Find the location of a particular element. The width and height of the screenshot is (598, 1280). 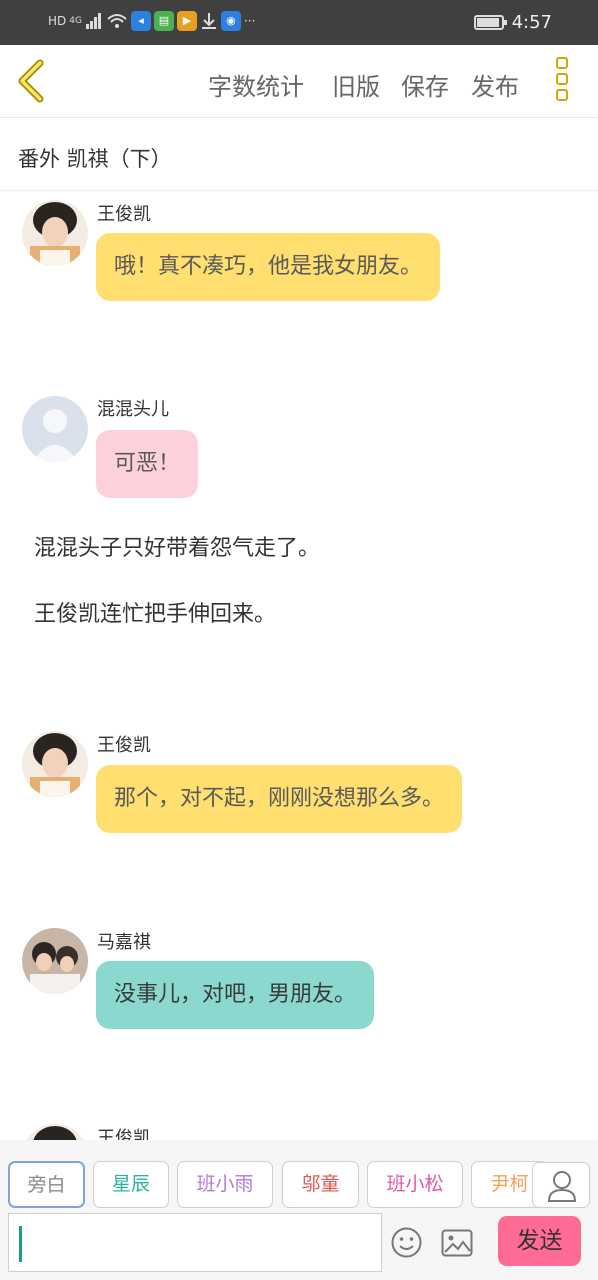

chapter-title: 番外 凯祺（下） is located at coordinates (95, 158).